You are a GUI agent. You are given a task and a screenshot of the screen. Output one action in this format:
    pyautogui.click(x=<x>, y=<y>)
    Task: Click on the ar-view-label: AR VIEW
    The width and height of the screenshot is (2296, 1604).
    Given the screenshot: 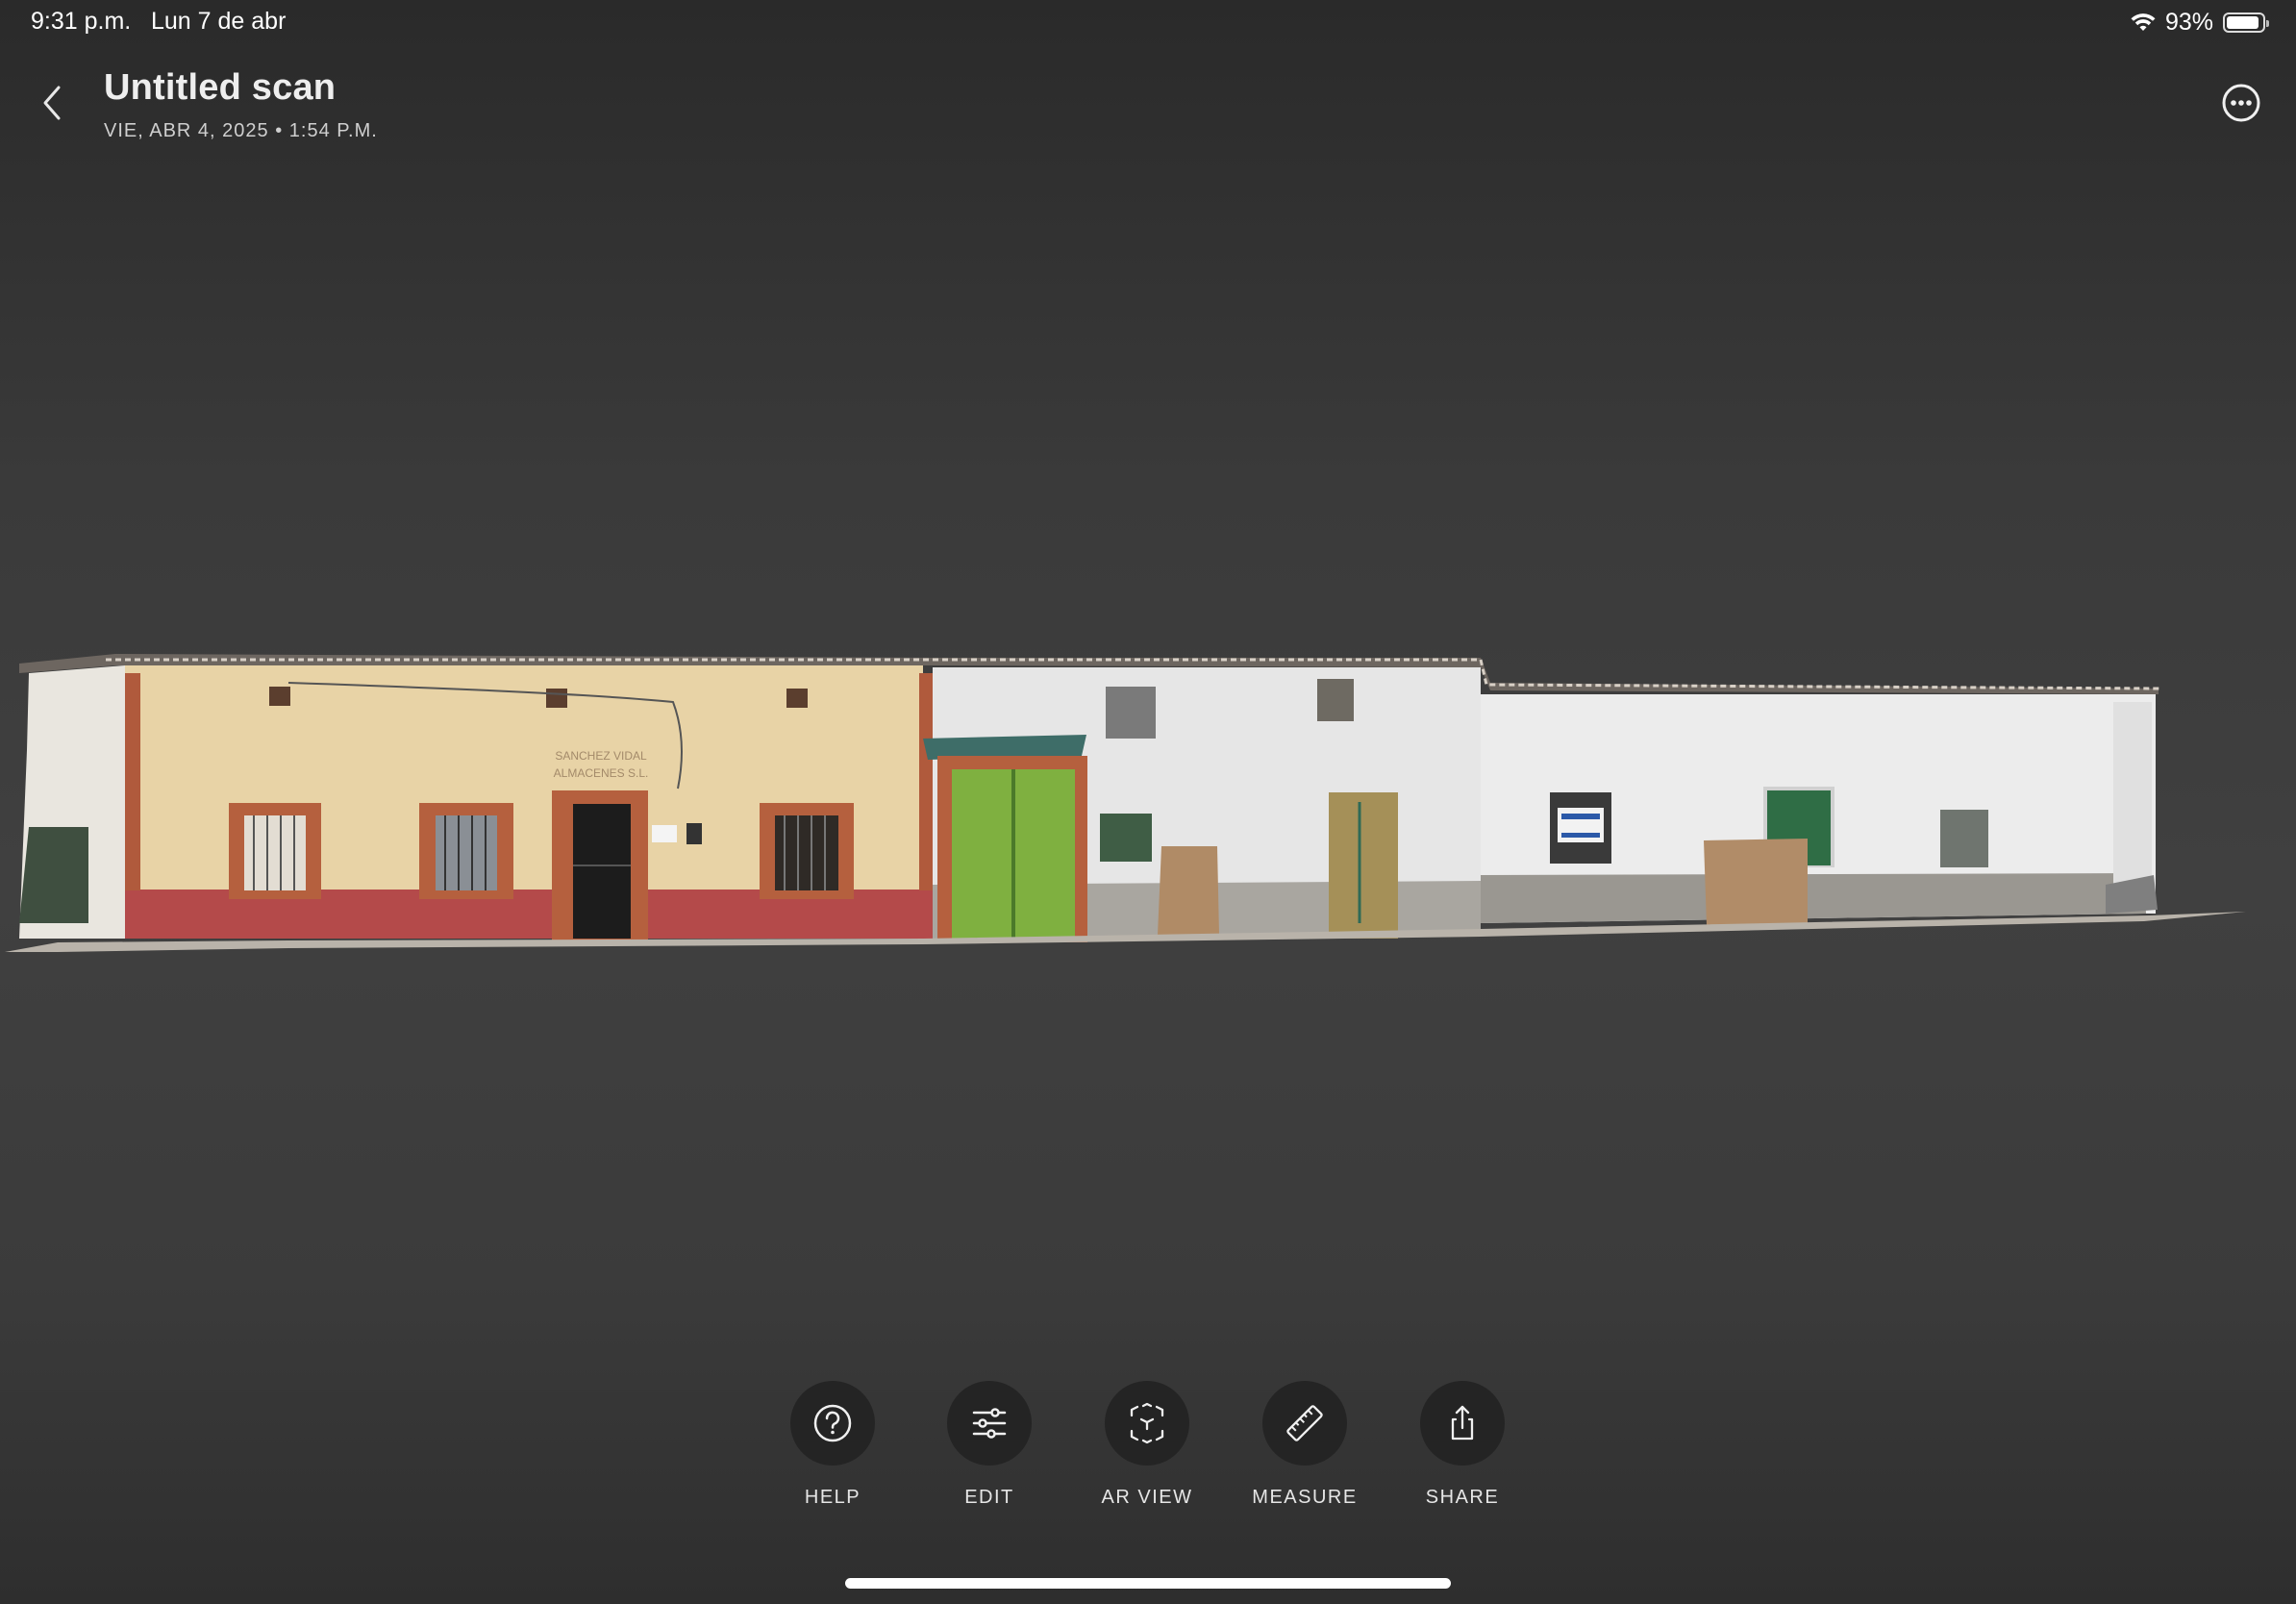 What is the action you would take?
    pyautogui.click(x=1147, y=1497)
    